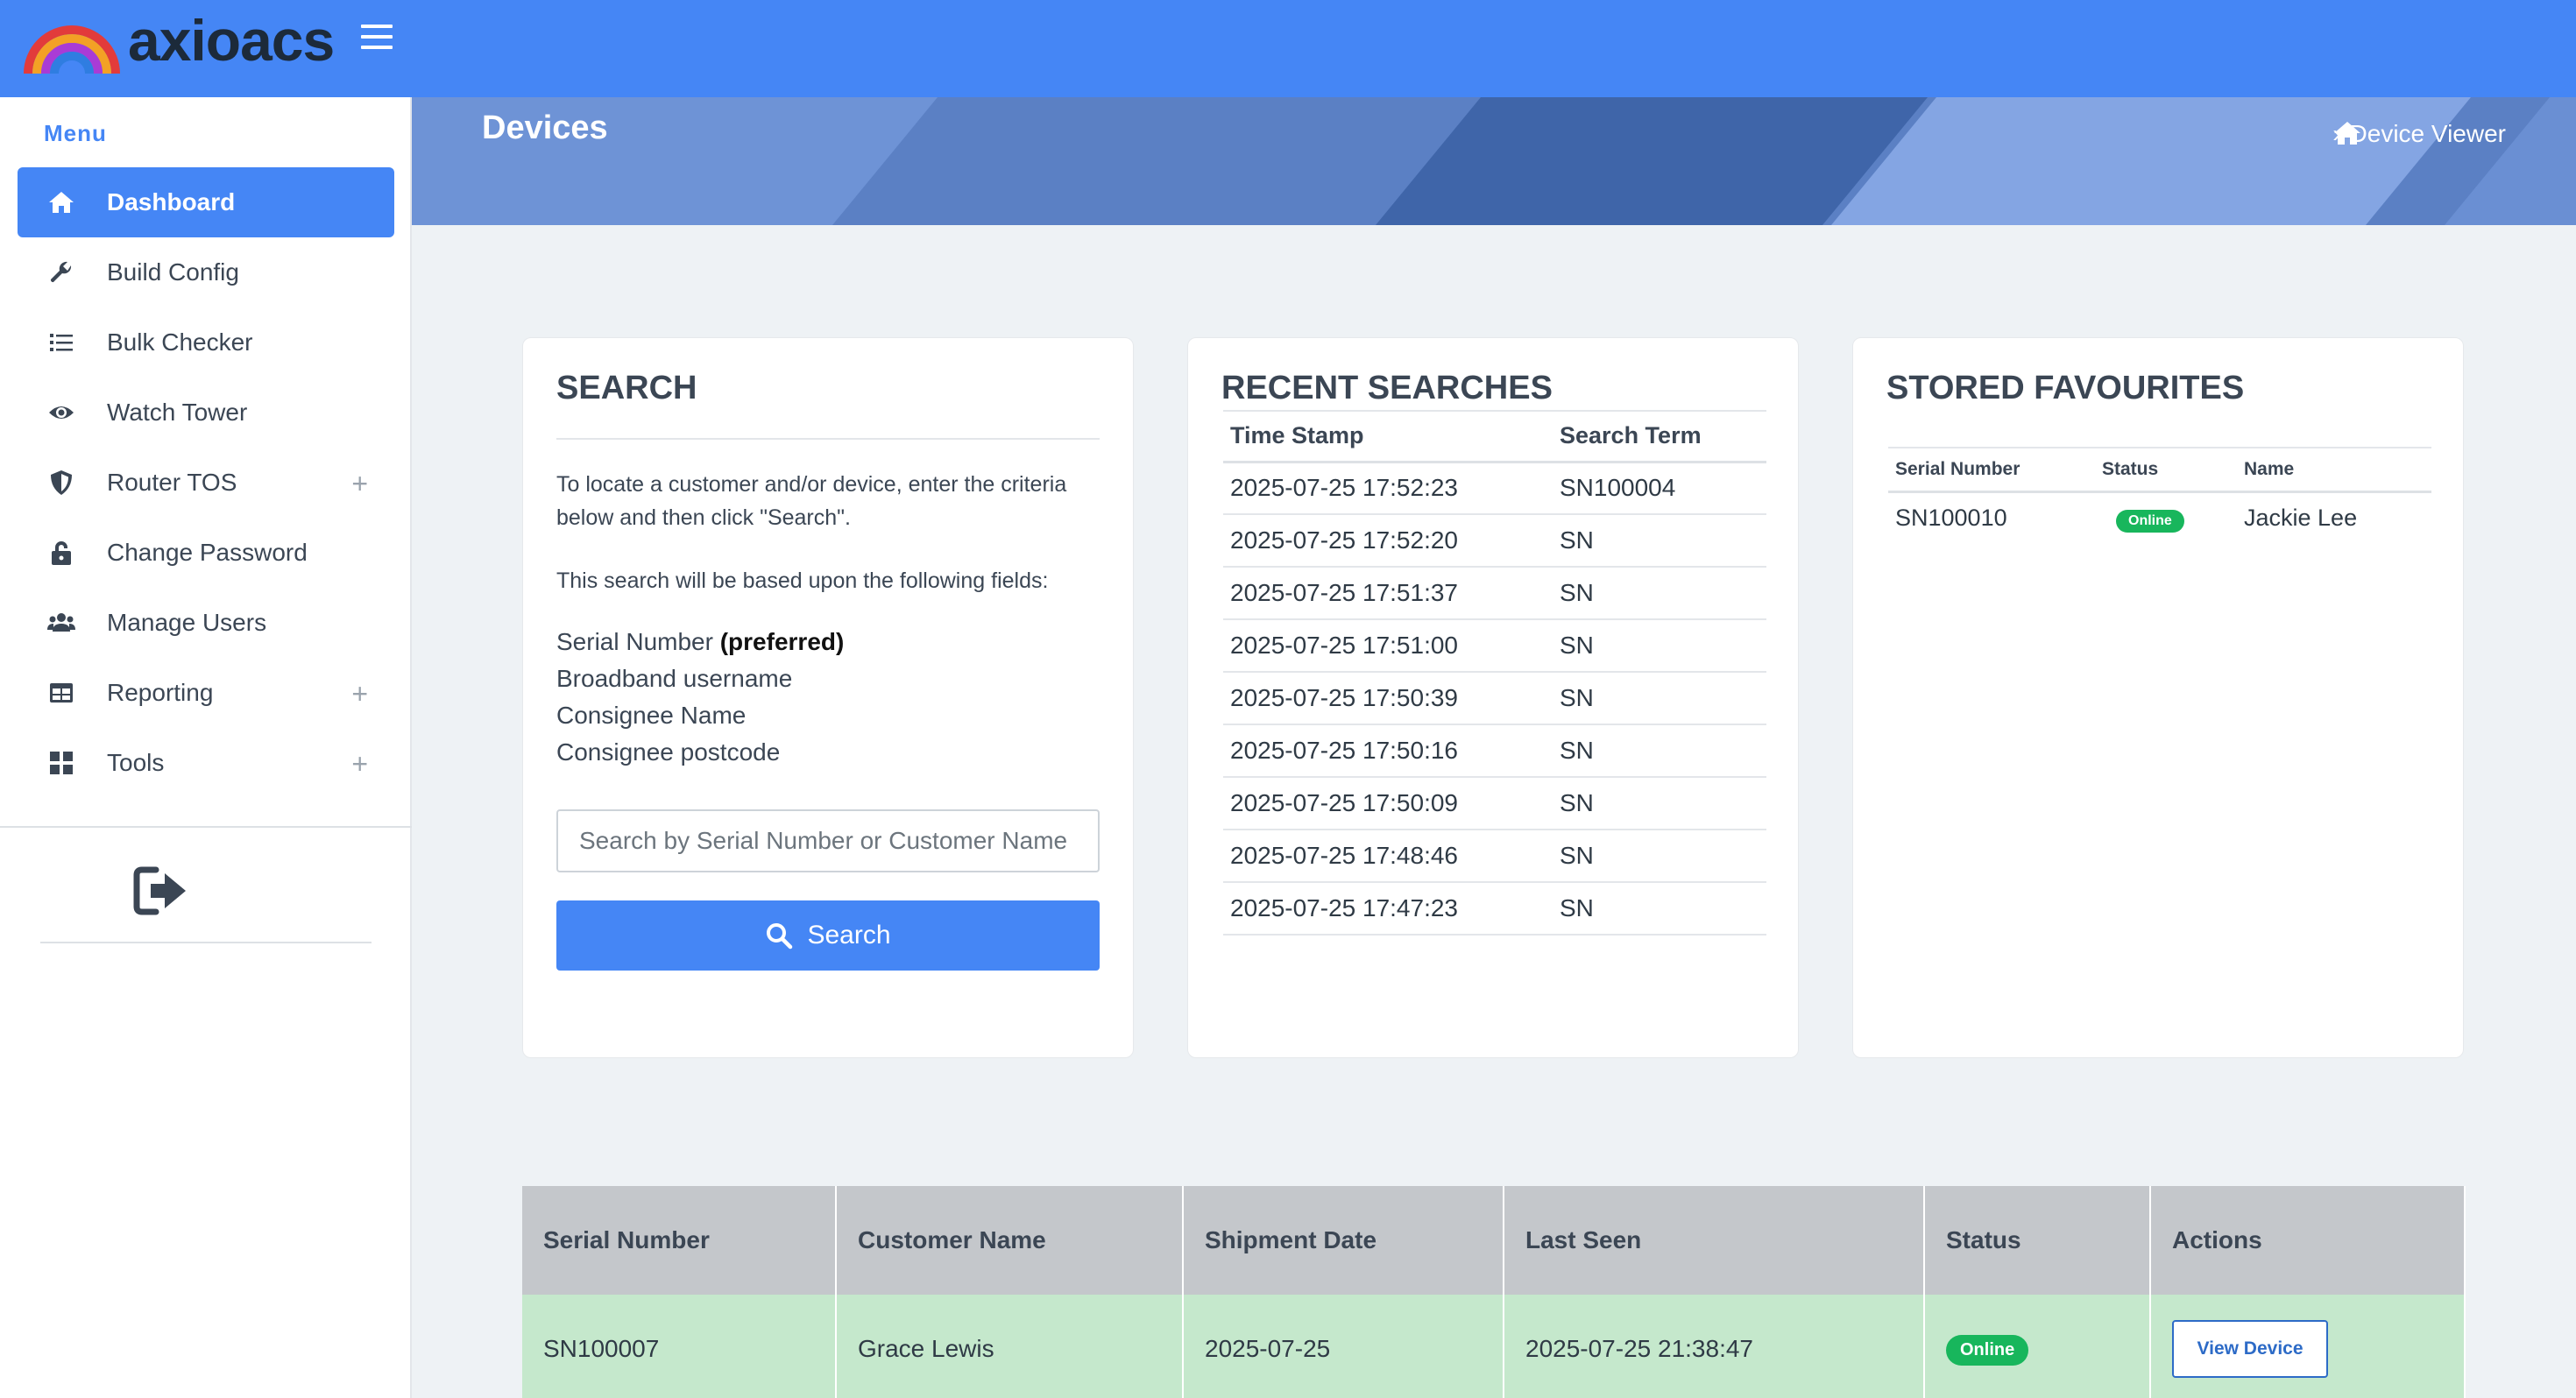  I want to click on grid-icon, so click(61, 763).